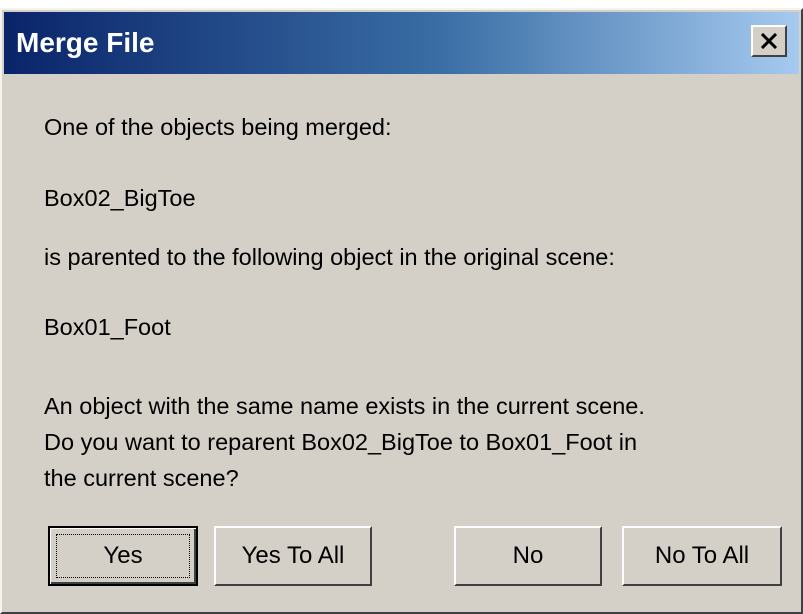  Describe the element at coordinates (120, 198) in the screenshot. I see `merged-object-name: Box02_BigToe` at that location.